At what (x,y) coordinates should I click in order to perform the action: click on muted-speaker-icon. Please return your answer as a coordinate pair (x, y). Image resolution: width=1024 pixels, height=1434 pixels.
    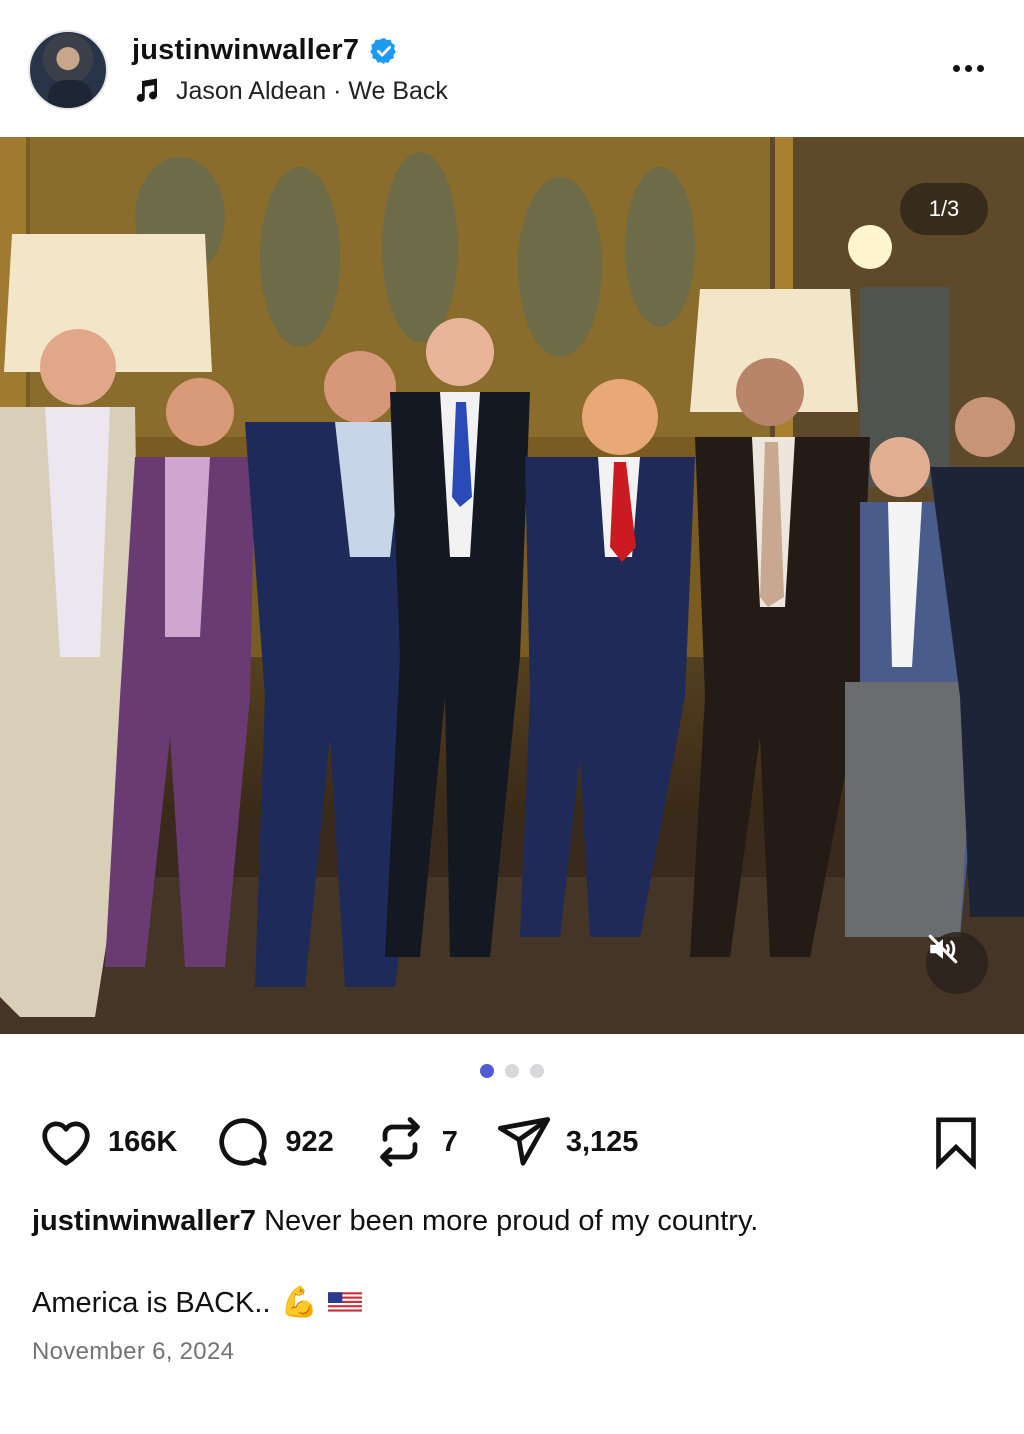
    Looking at the image, I should click on (957, 963).